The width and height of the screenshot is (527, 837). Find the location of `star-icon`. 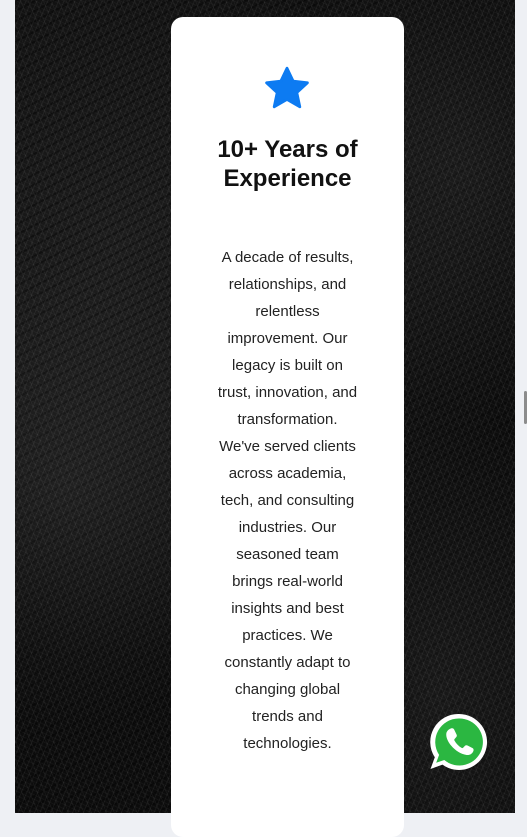

star-icon is located at coordinates (287, 87).